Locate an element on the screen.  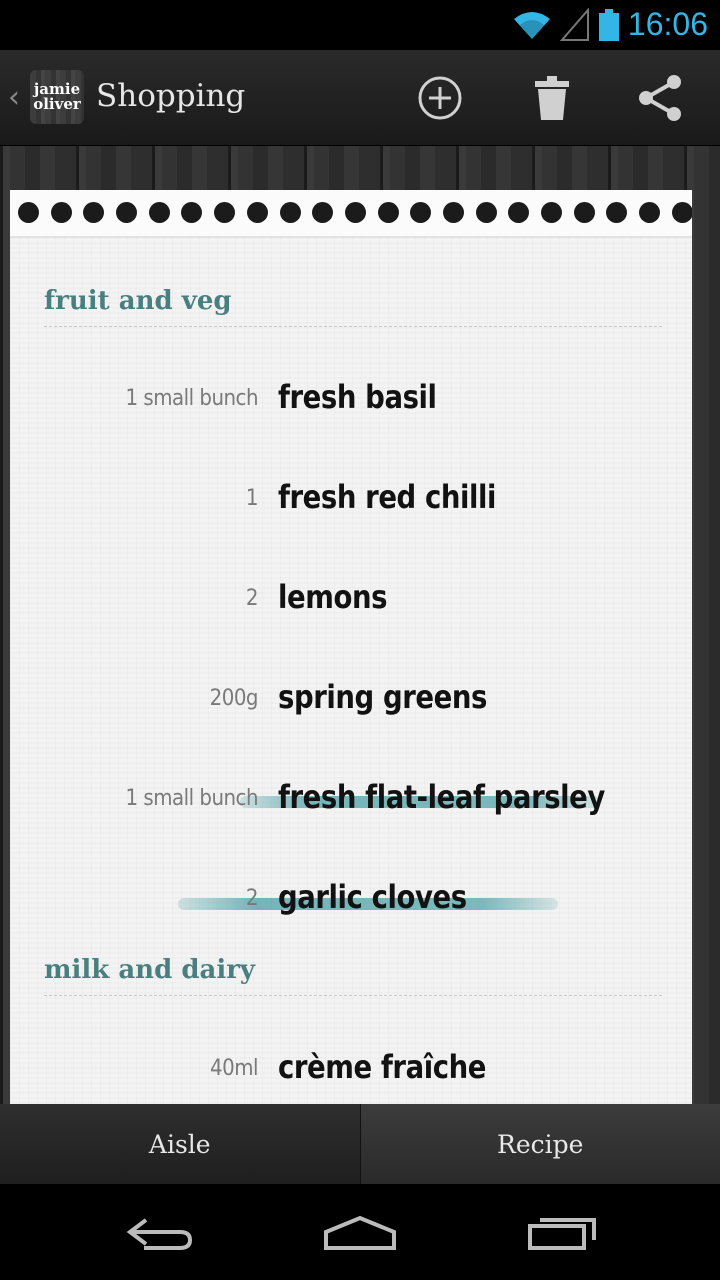
list-item: 40ml crème fraîche is located at coordinates (351, 1072).